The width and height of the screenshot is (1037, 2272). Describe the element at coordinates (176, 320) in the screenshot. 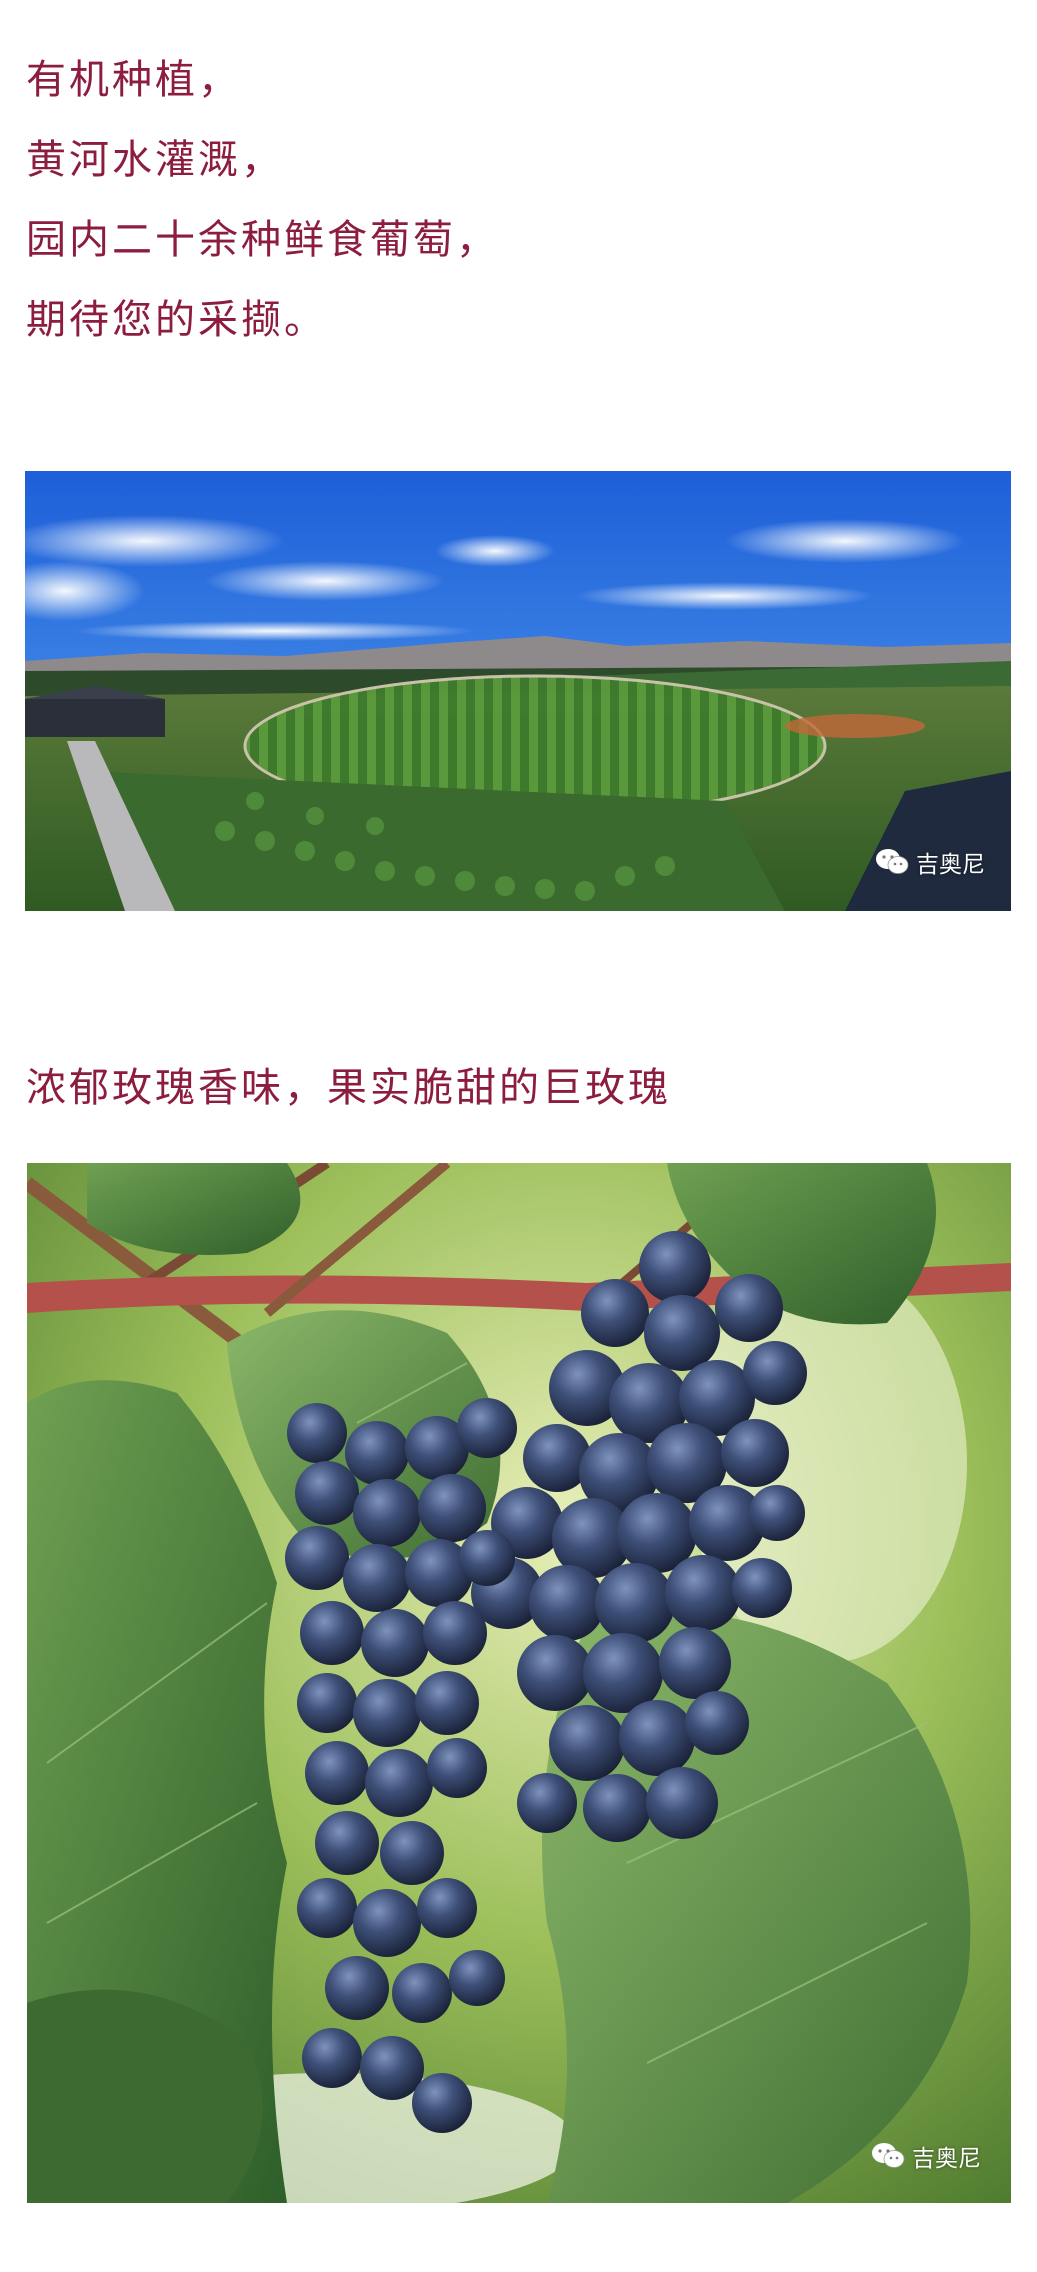

I see `intro-line-4: 期待您的采撷。` at that location.